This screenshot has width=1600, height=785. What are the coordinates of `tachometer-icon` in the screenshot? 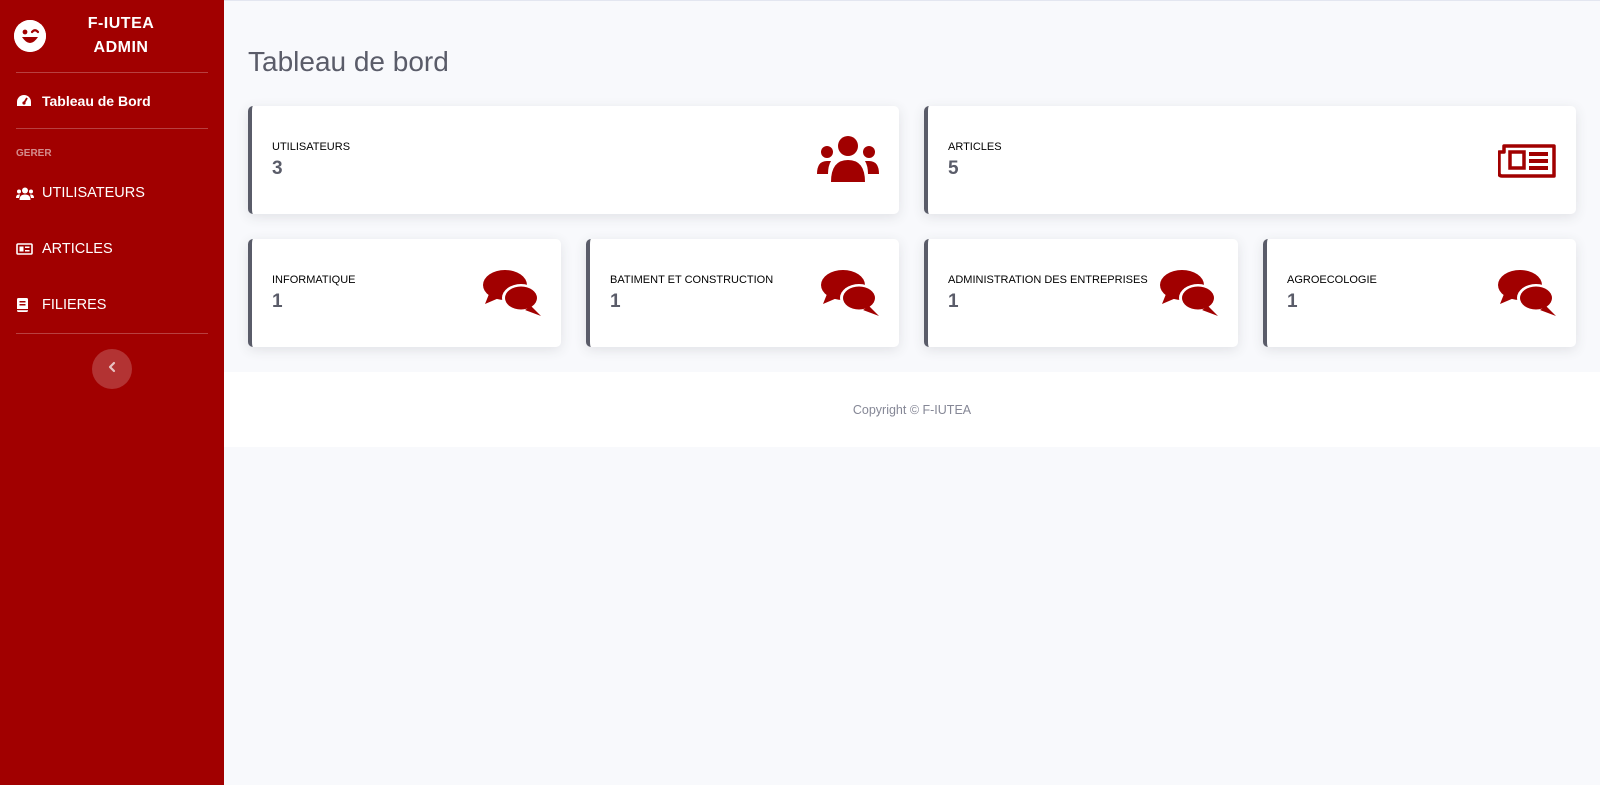 It's located at (25, 101).